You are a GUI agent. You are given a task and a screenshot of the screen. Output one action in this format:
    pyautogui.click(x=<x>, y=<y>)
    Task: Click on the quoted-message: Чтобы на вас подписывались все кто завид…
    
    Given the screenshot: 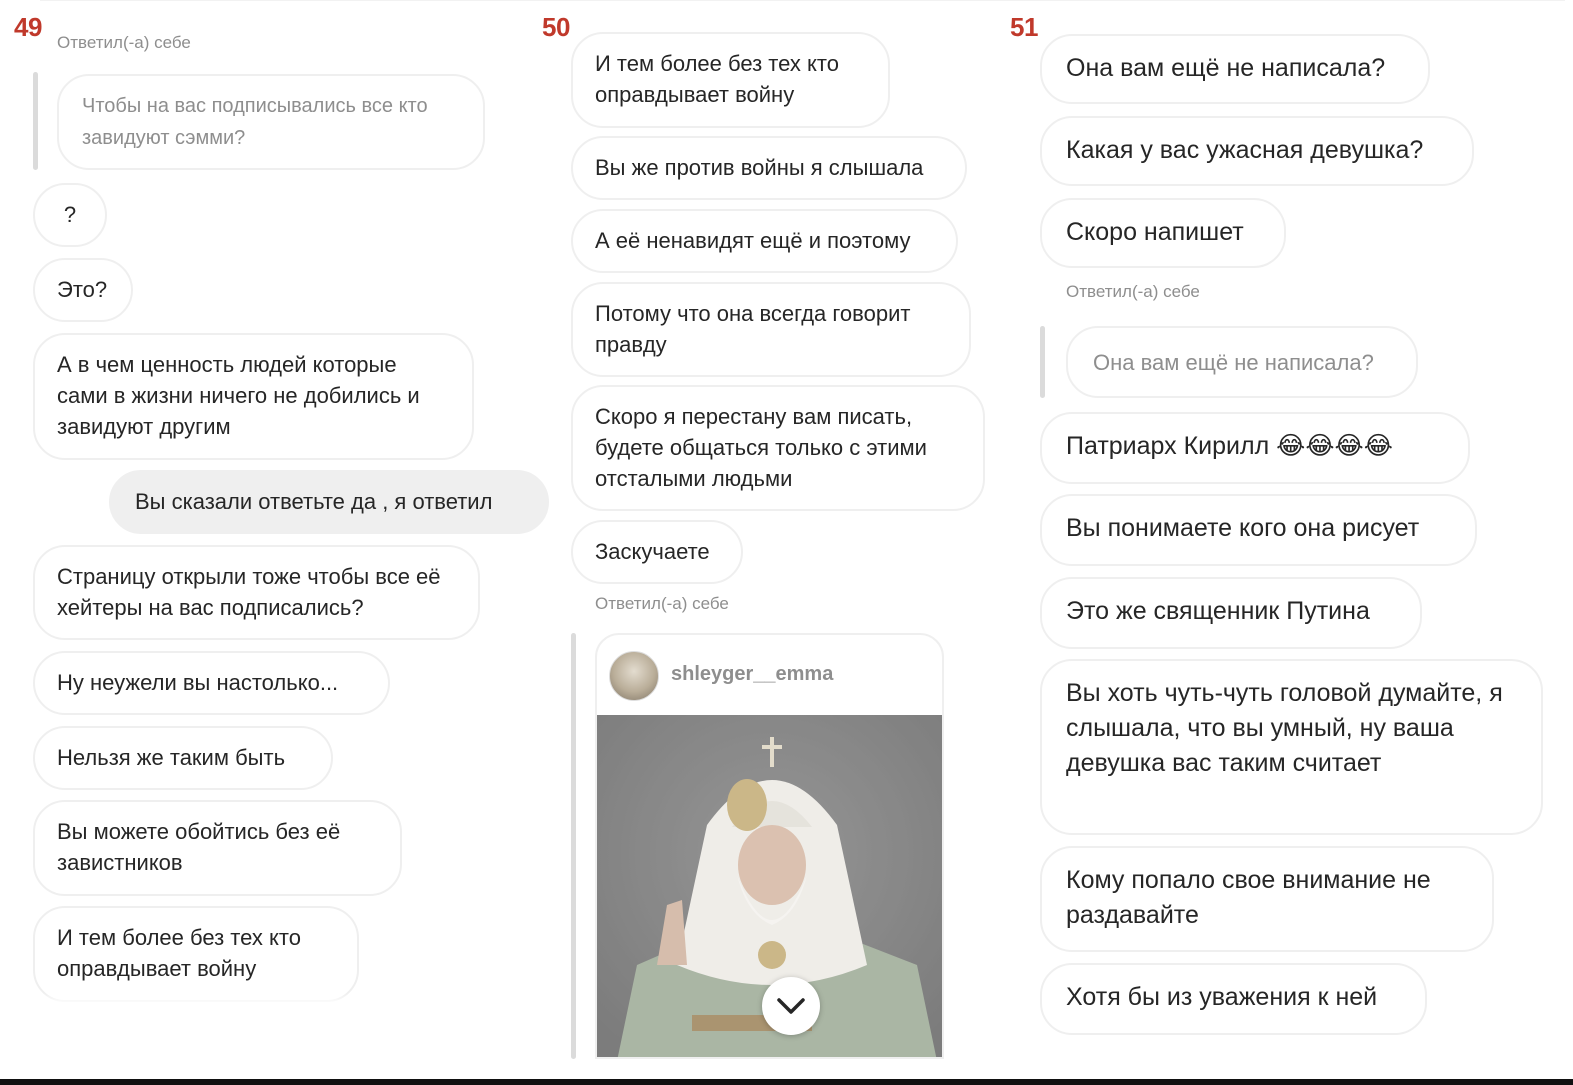 What is the action you would take?
    pyautogui.click(x=271, y=122)
    